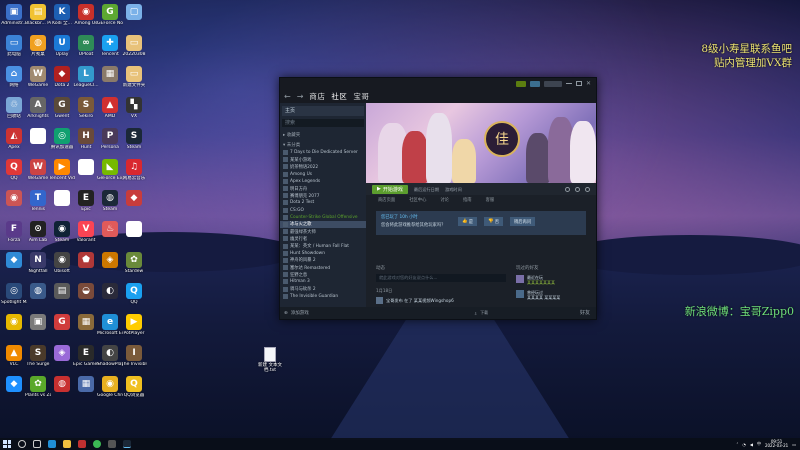 This screenshot has width=800, height=450. Describe the element at coordinates (112, 444) in the screenshot. I see `store-icon` at that location.